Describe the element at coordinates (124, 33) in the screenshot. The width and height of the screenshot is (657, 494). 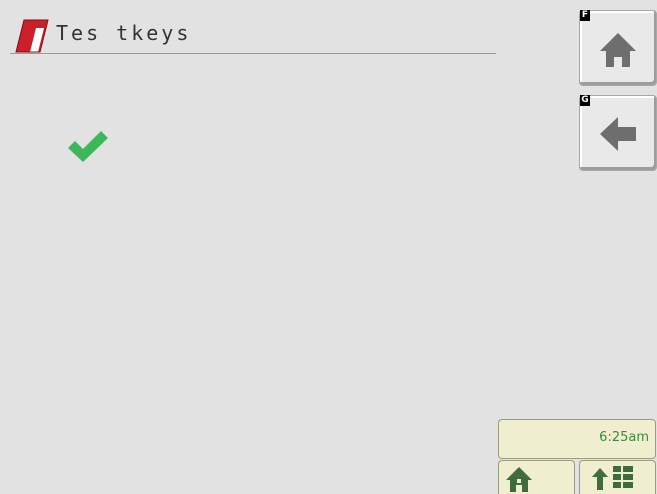
I see `page-title: Tes tkeys` at that location.